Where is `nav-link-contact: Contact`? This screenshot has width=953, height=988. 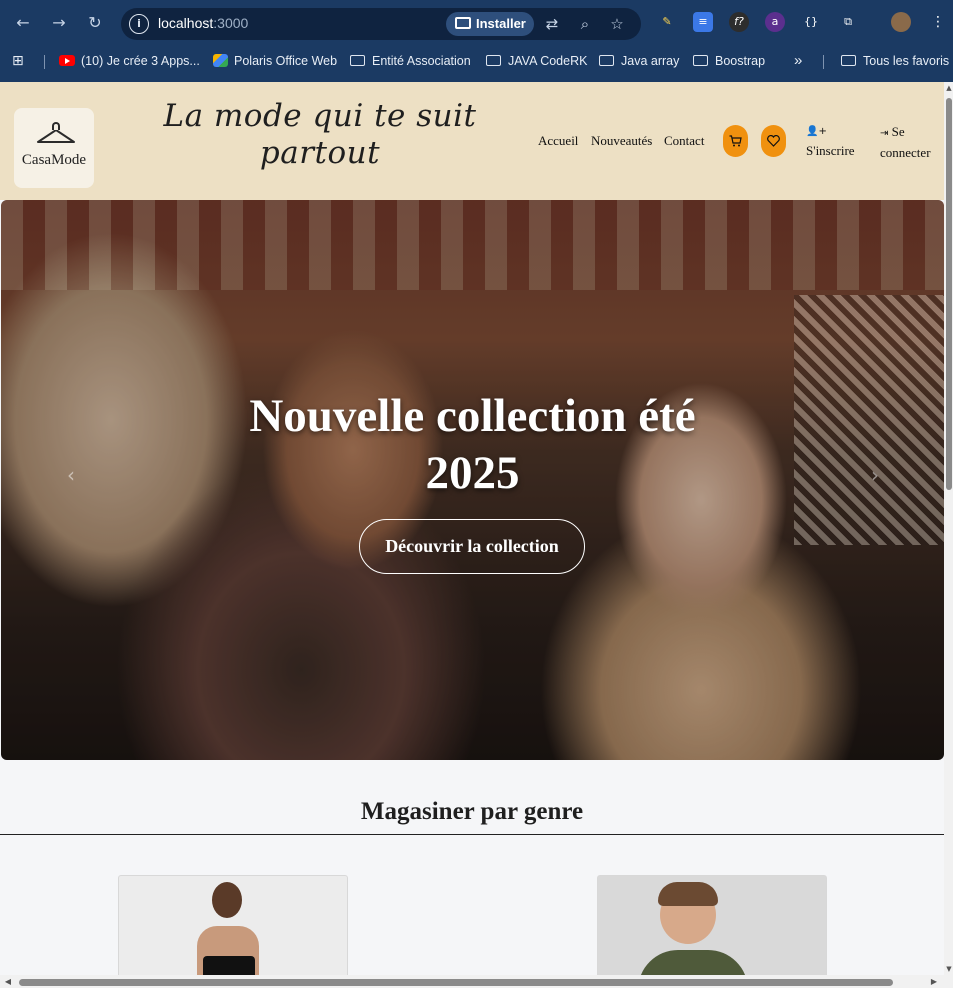 nav-link-contact: Contact is located at coordinates (684, 141).